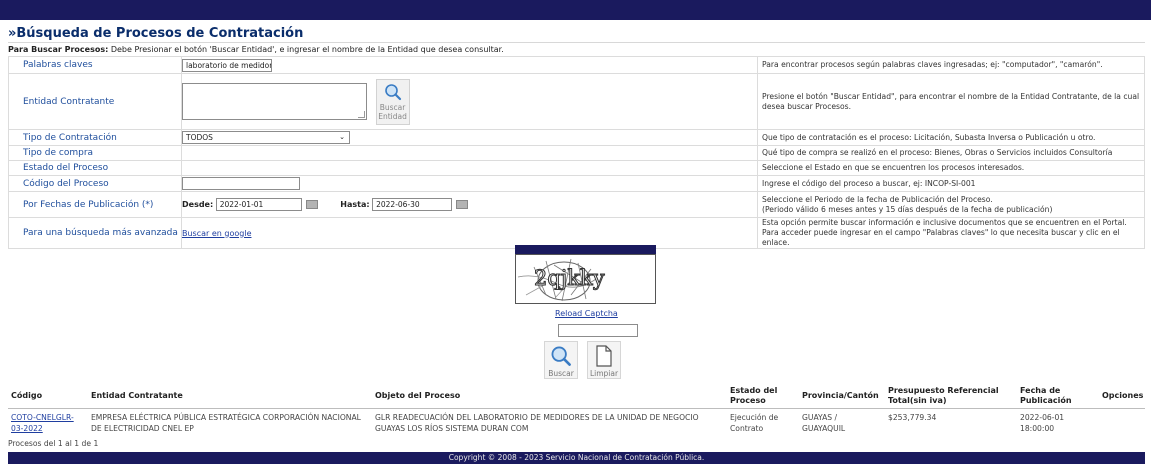  What do you see at coordinates (258, 204) in the screenshot?
I see `from-date-input: 2022-01-01` at bounding box center [258, 204].